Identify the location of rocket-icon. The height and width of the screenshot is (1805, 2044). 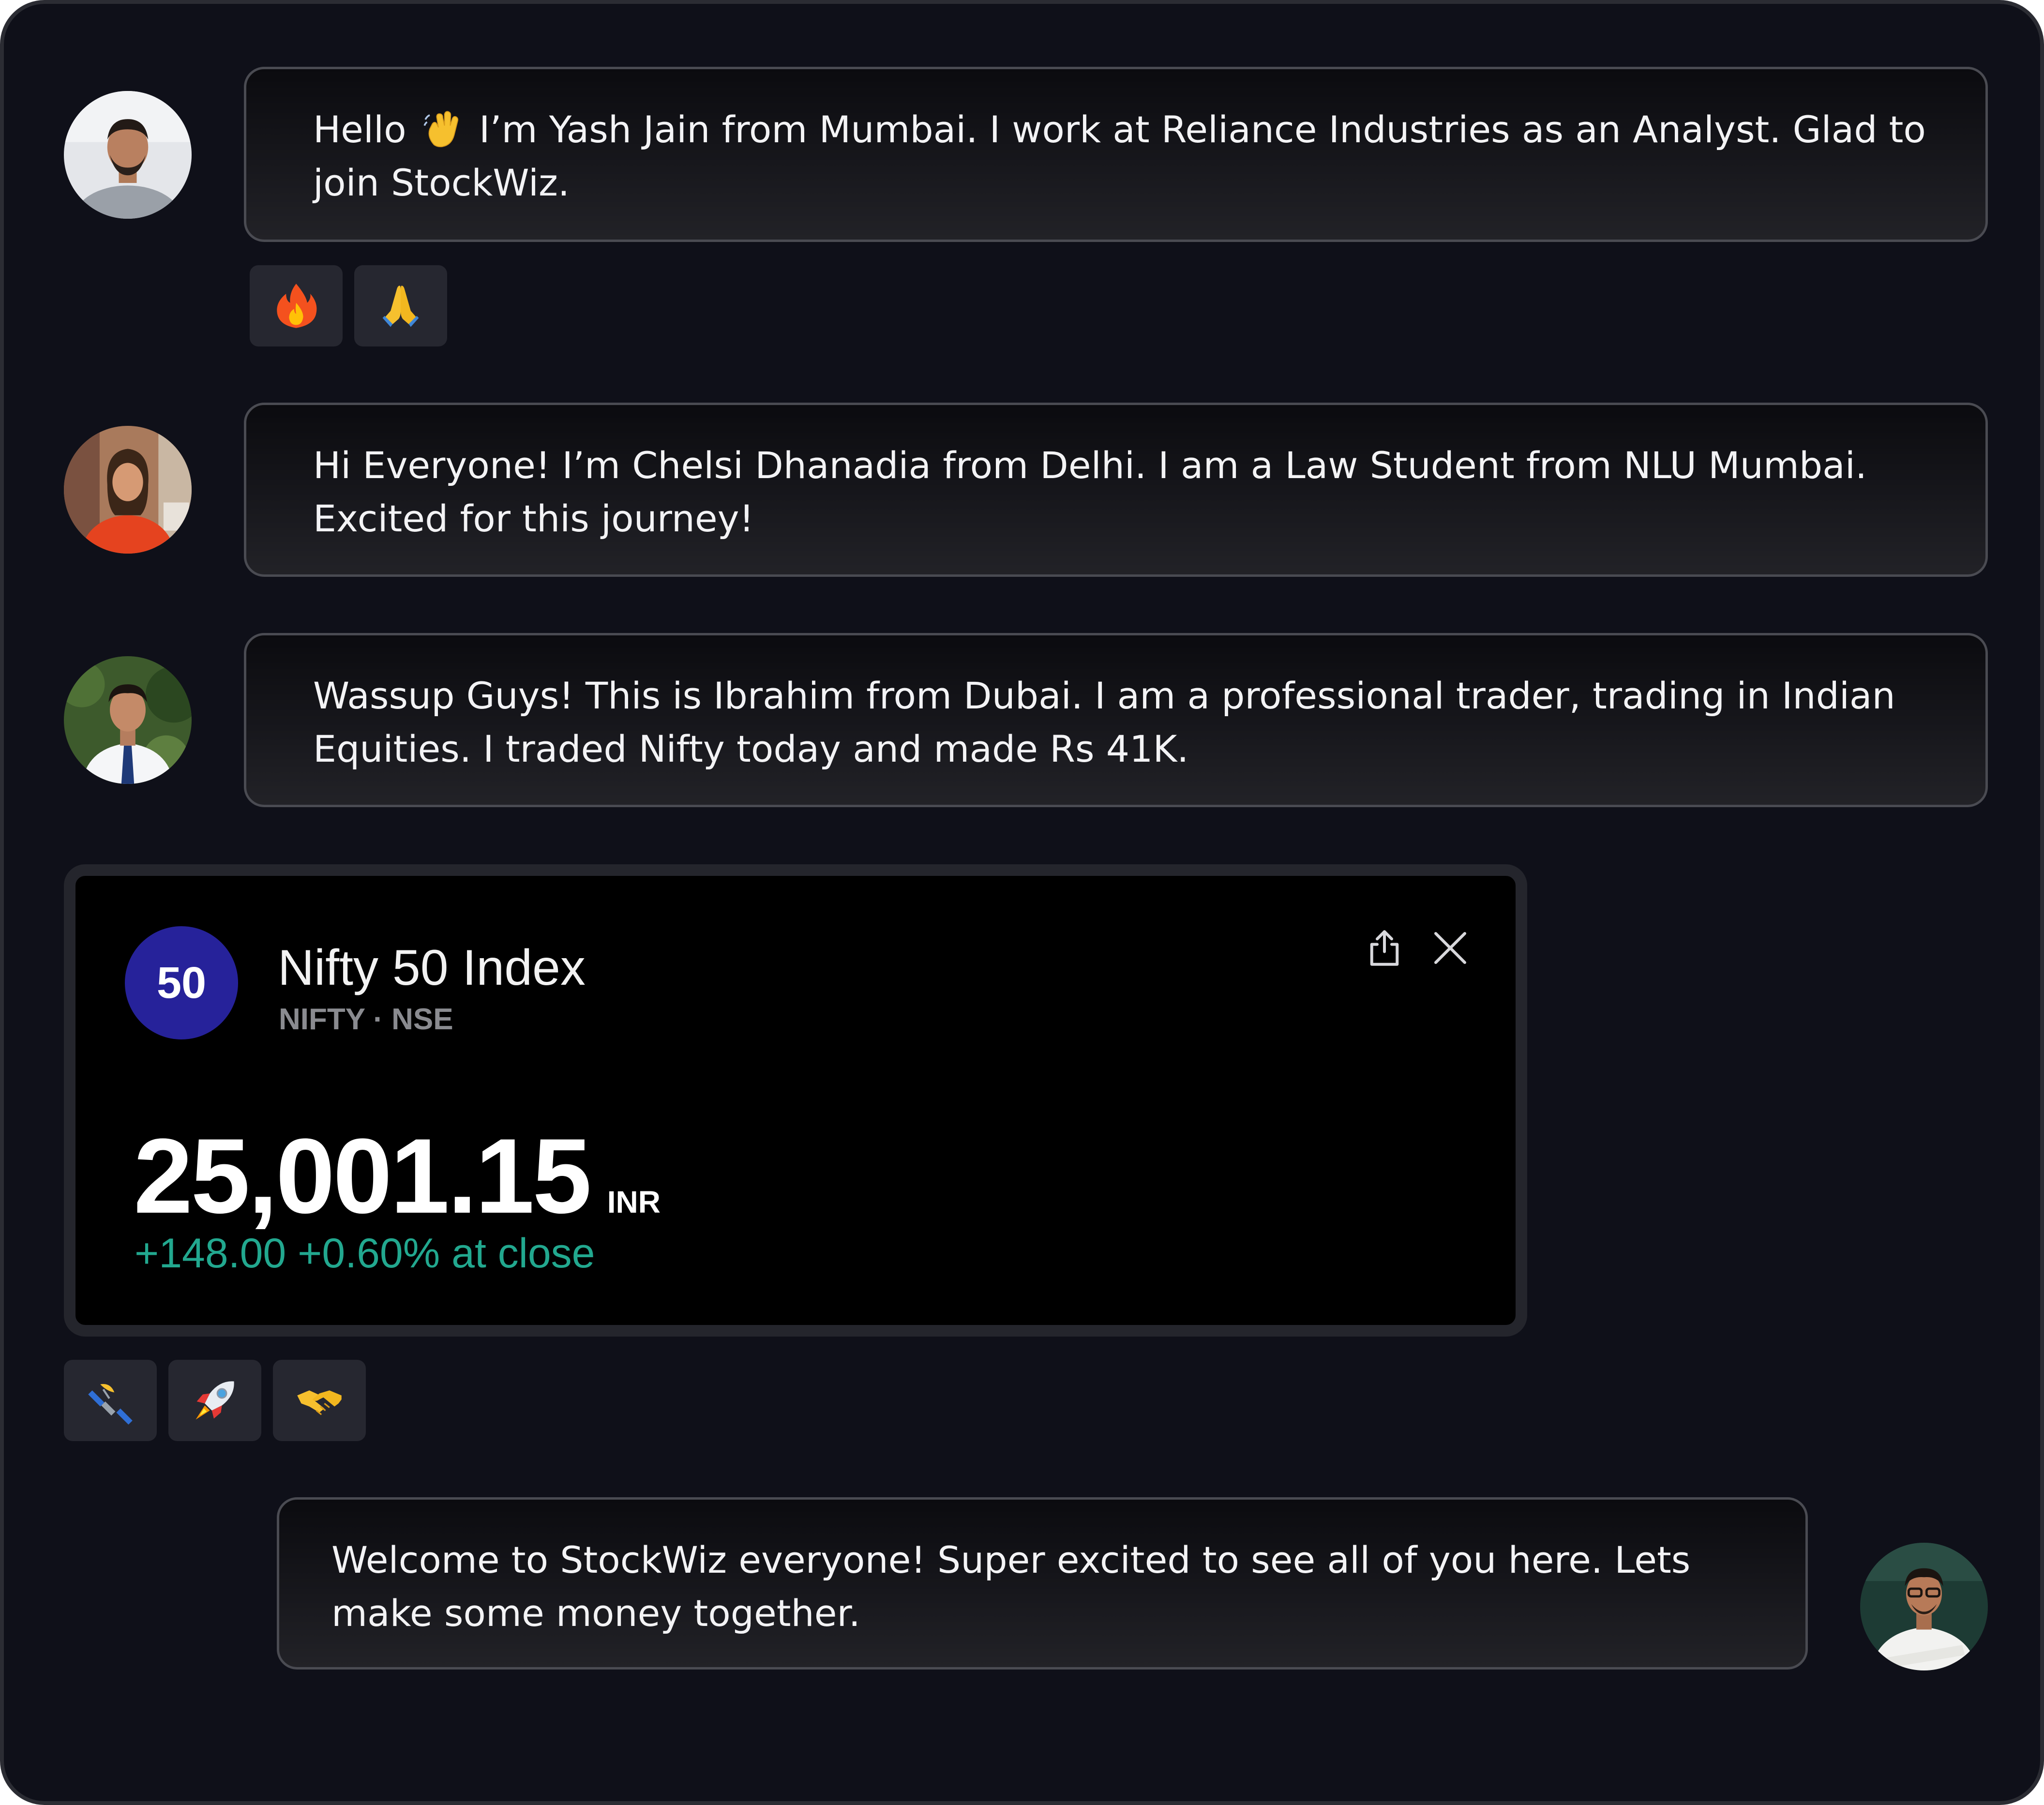
(214, 1400).